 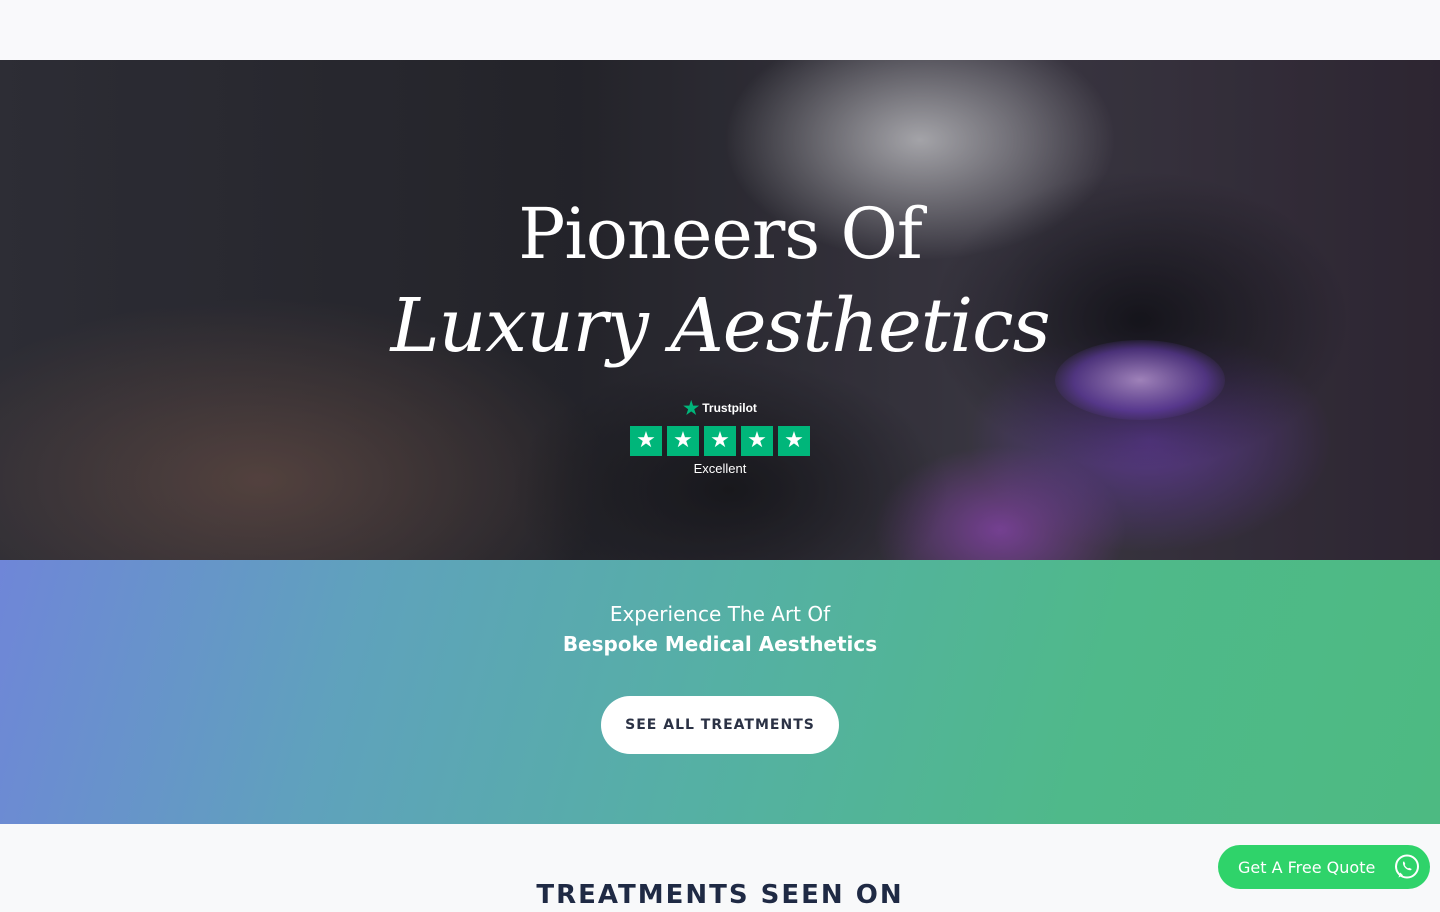 What do you see at coordinates (720, 614) in the screenshot?
I see `band-subtitle: Experience The Art Of` at bounding box center [720, 614].